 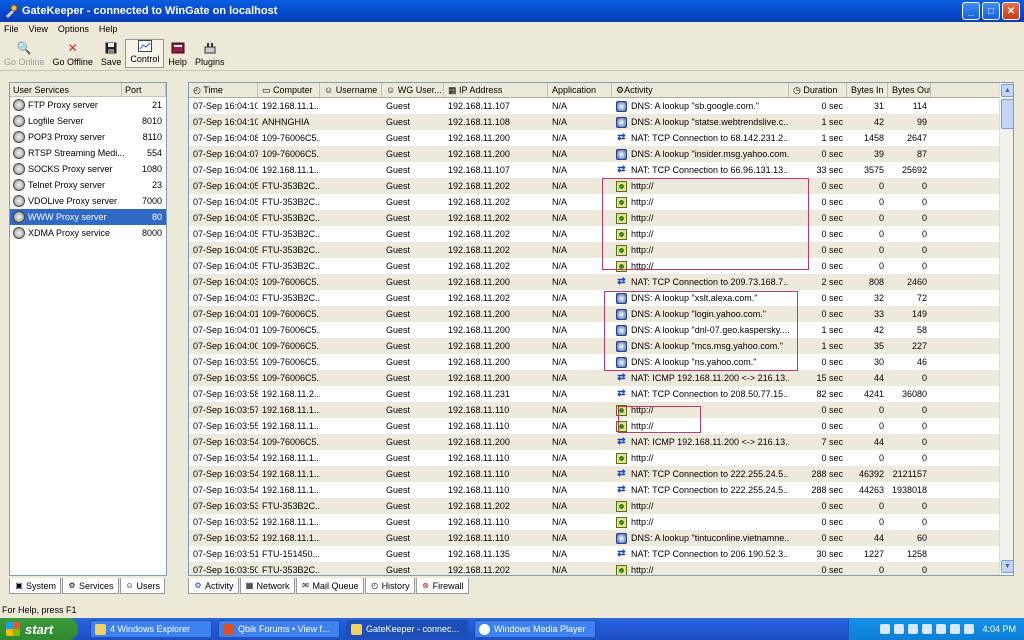 What do you see at coordinates (899, 629) in the screenshot?
I see `network-tray-icon` at bounding box center [899, 629].